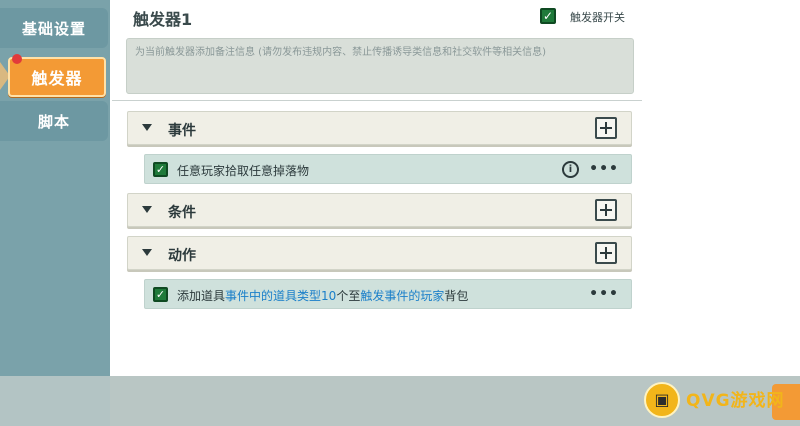  Describe the element at coordinates (606, 210) in the screenshot. I see `add-condition-button` at that location.